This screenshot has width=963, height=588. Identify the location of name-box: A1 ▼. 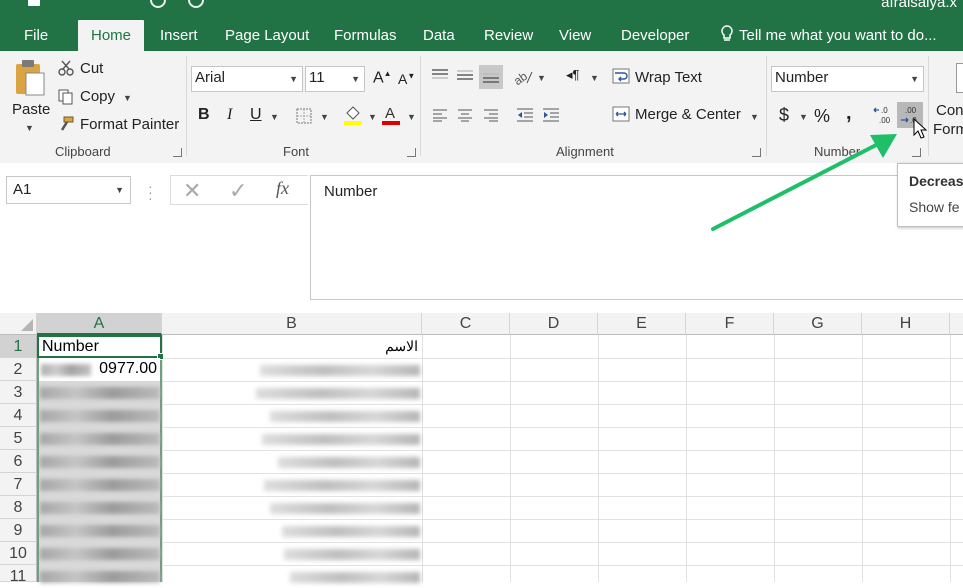
(68, 190).